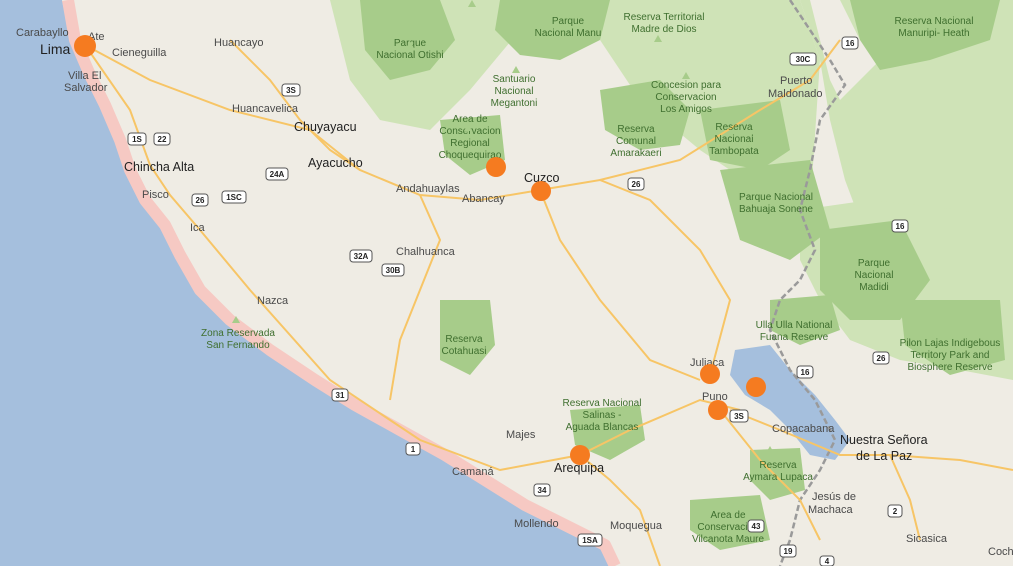  Describe the element at coordinates (834, 497) in the screenshot. I see `label-jesus-de: Jesús de` at that location.